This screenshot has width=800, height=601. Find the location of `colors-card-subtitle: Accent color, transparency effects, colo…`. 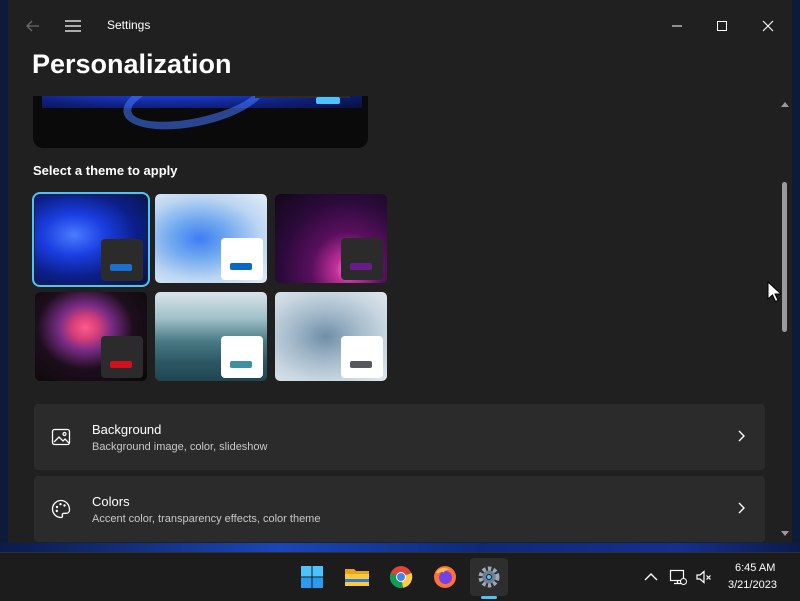

colors-card-subtitle: Accent color, transparency effects, colo… is located at coordinates (206, 519).